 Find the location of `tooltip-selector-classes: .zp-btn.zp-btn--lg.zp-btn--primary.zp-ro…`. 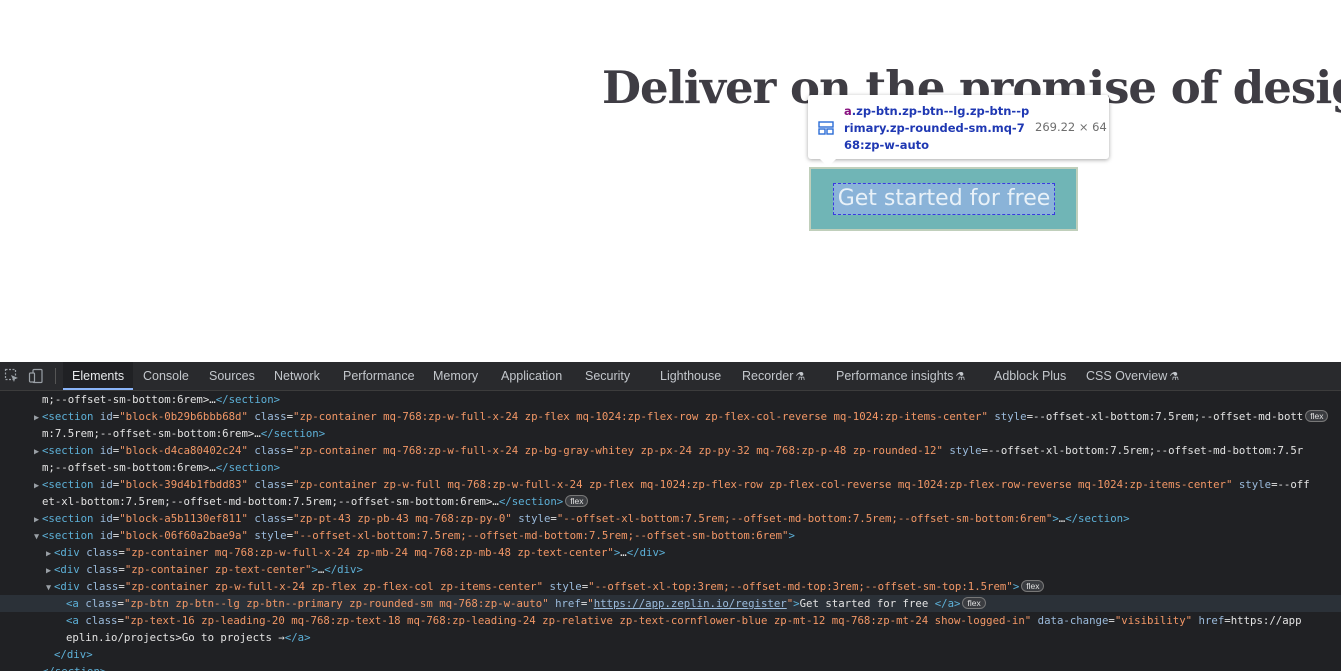

tooltip-selector-classes: .zp-btn.zp-btn--lg.zp-btn--primary.zp-ro… is located at coordinates (937, 128).